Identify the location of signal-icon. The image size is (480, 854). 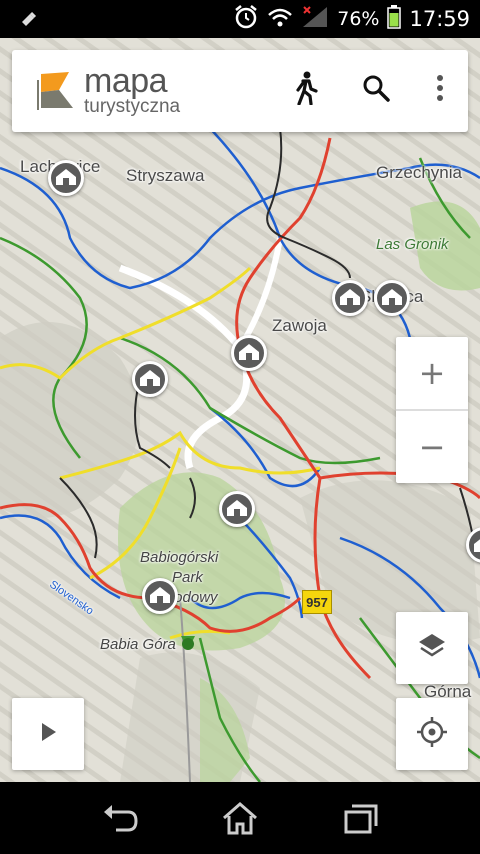
(315, 19).